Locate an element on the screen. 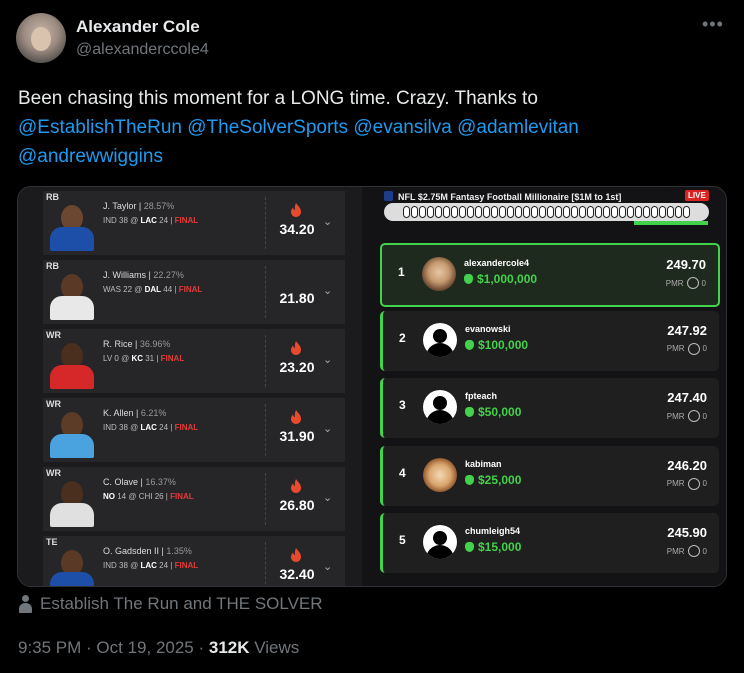 The height and width of the screenshot is (673, 744). attribution: Establish The Run and THE SOLVER is located at coordinates (170, 604).